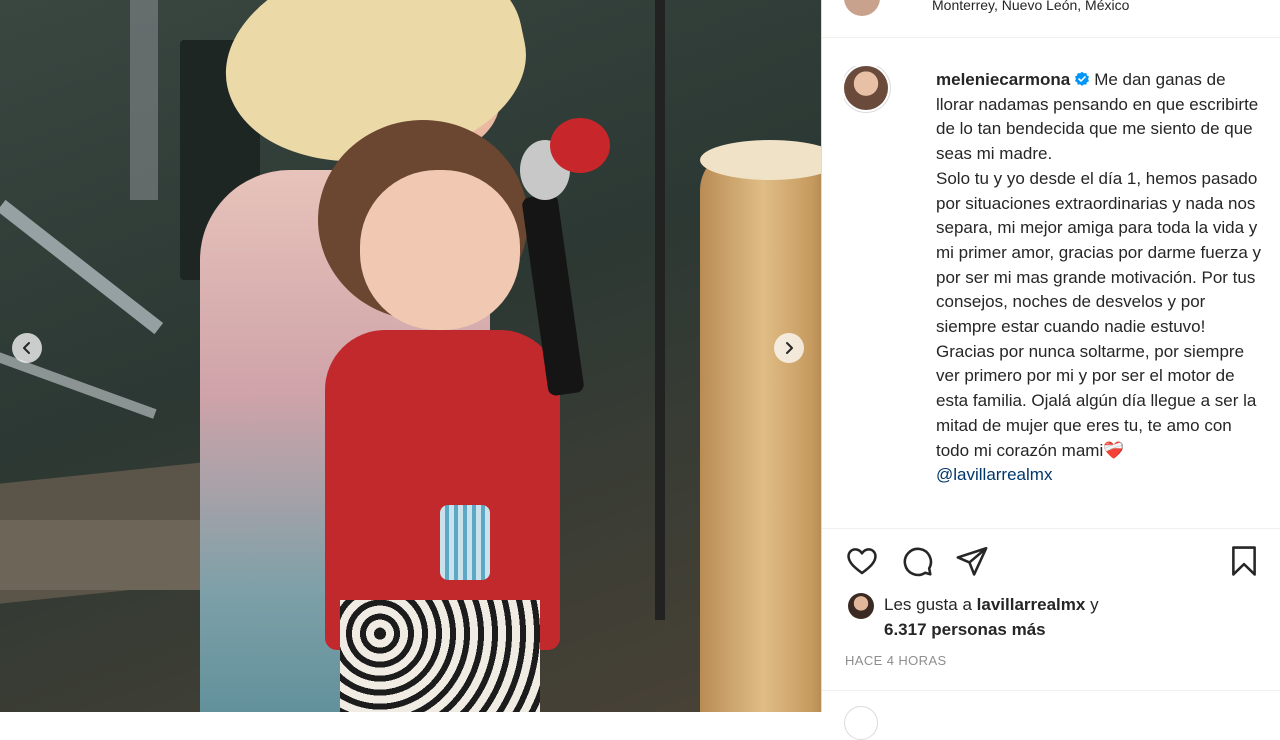  I want to click on author-avatar, so click(866, 88).